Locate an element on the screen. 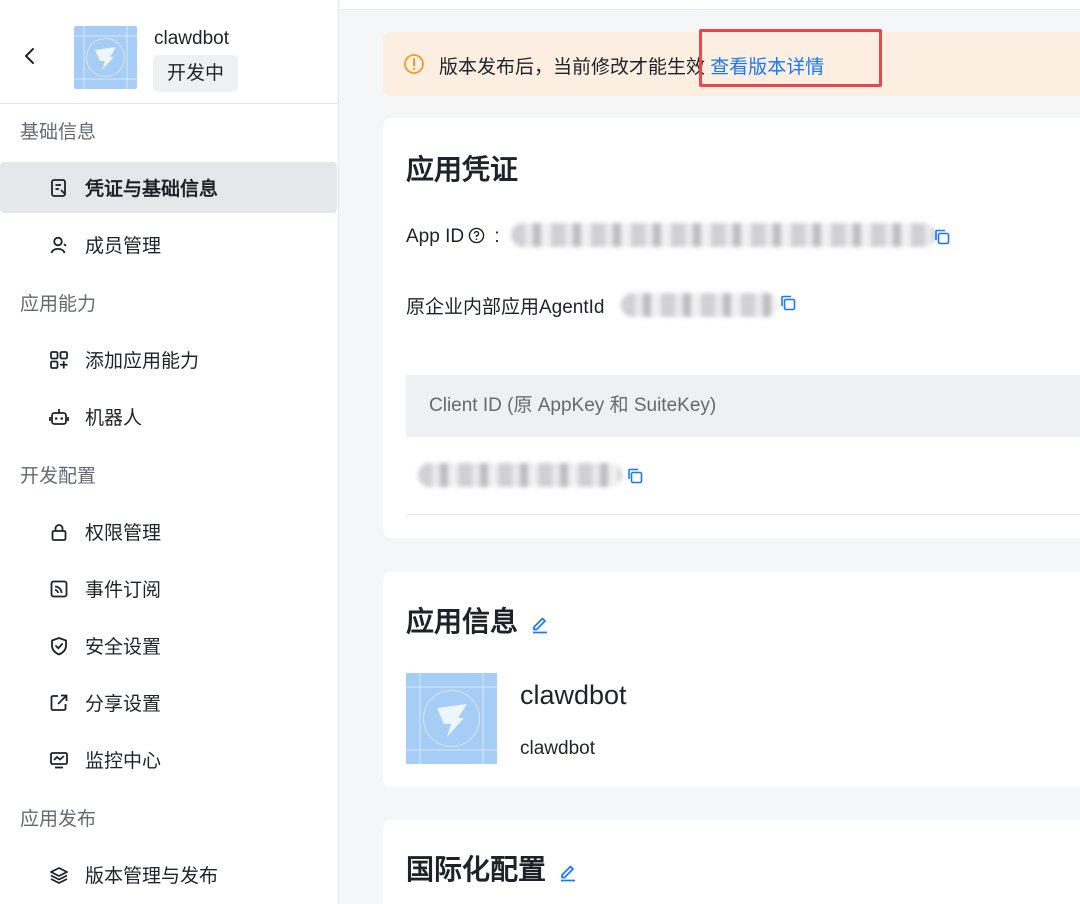 The height and width of the screenshot is (904, 1080). sidebar-group-title: 应用能力 is located at coordinates (58, 304).